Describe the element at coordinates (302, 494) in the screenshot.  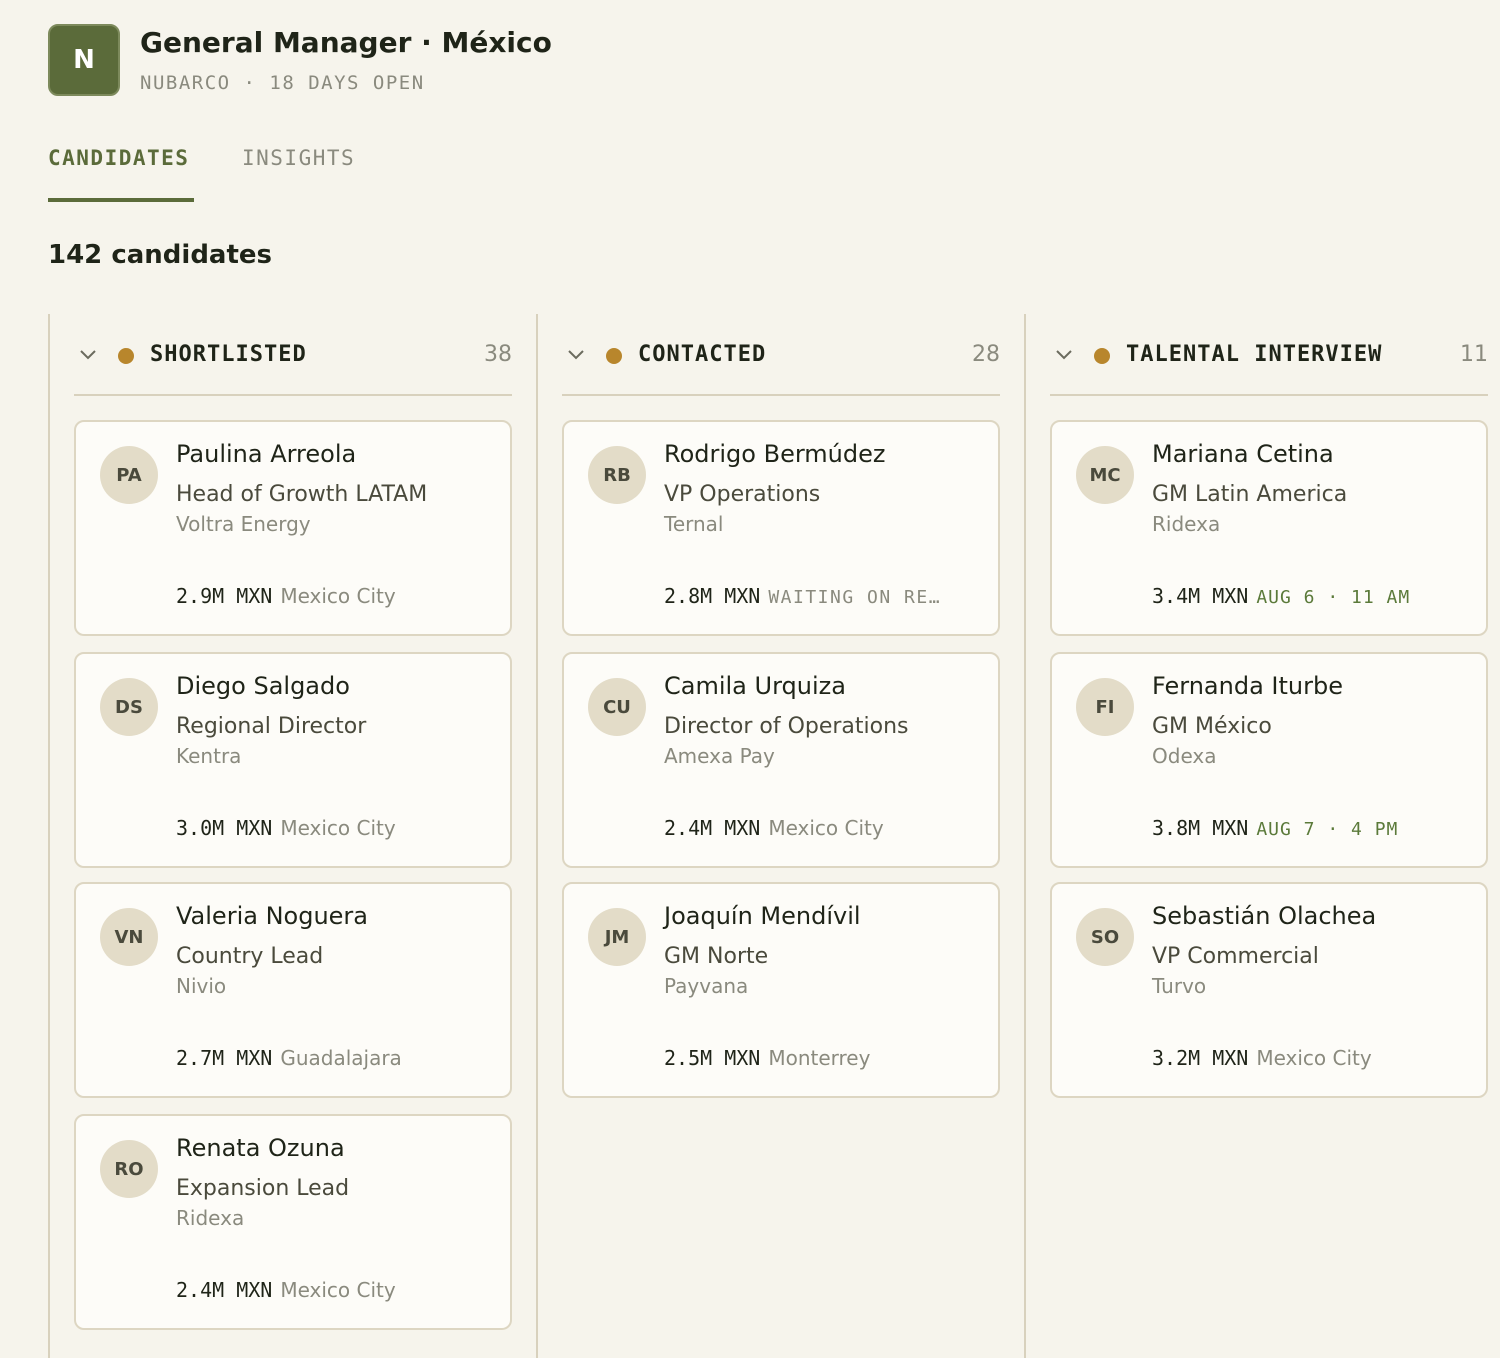
I see `candidate-role: Head of Growth LATAM` at that location.